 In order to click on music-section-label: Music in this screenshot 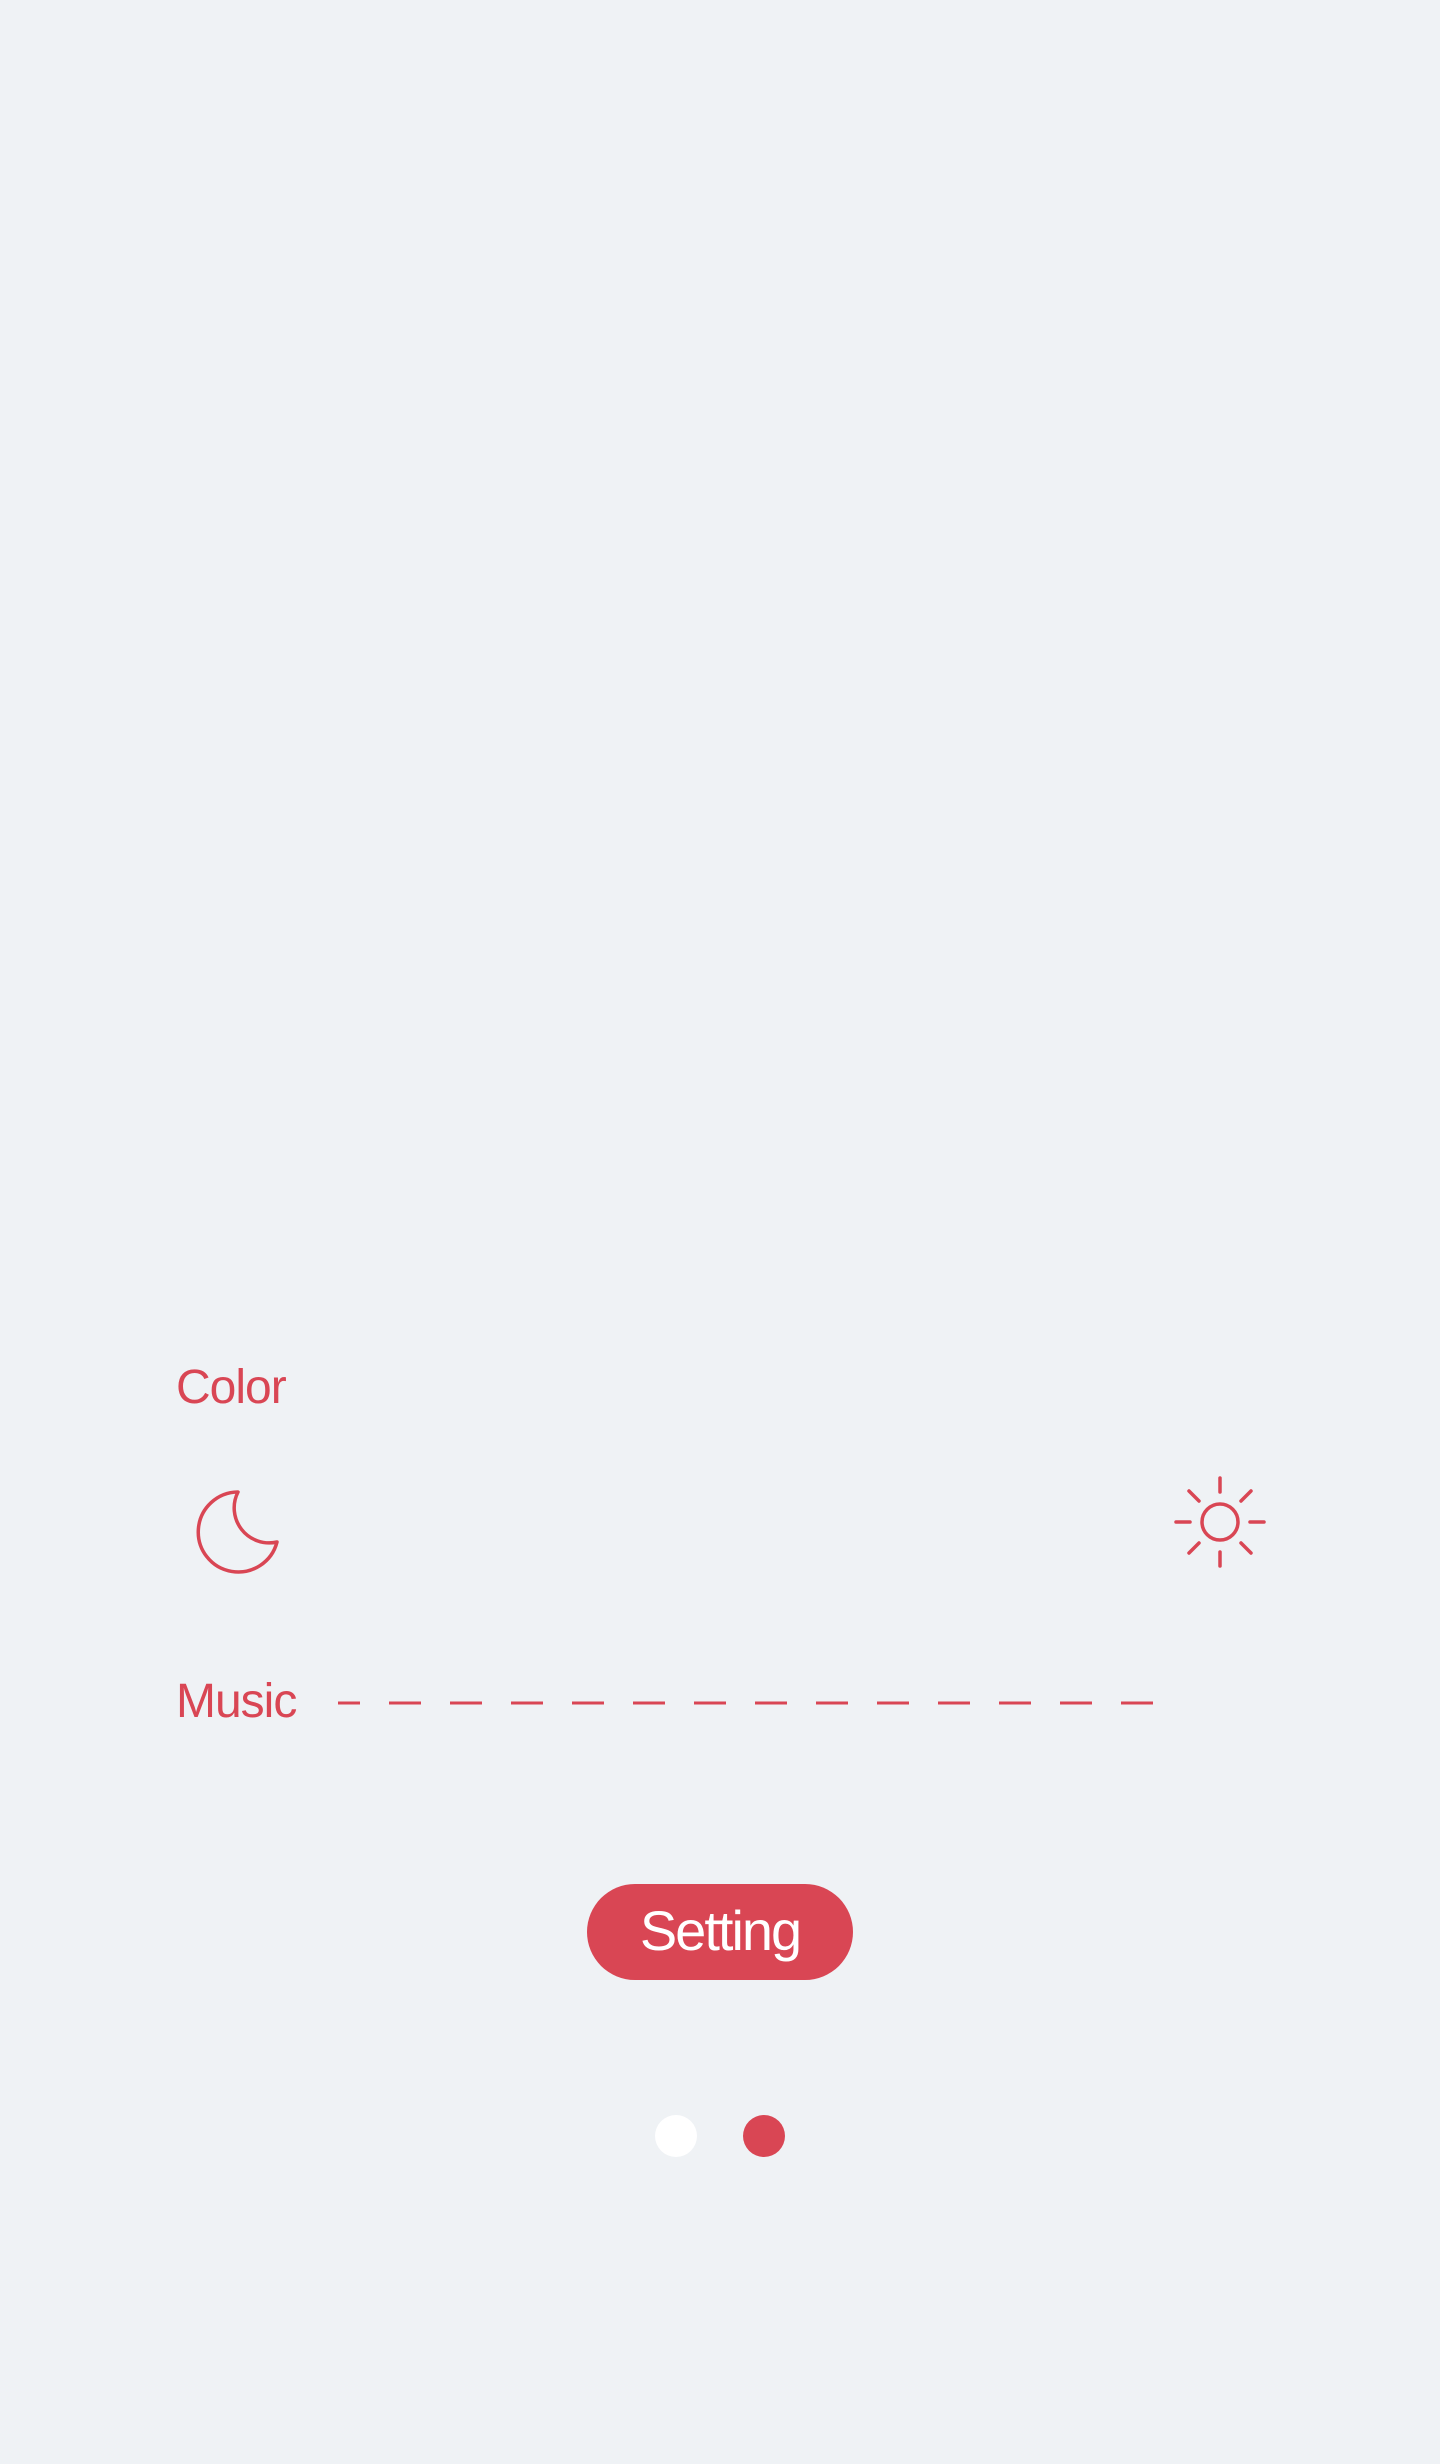, I will do `click(236, 1701)`.